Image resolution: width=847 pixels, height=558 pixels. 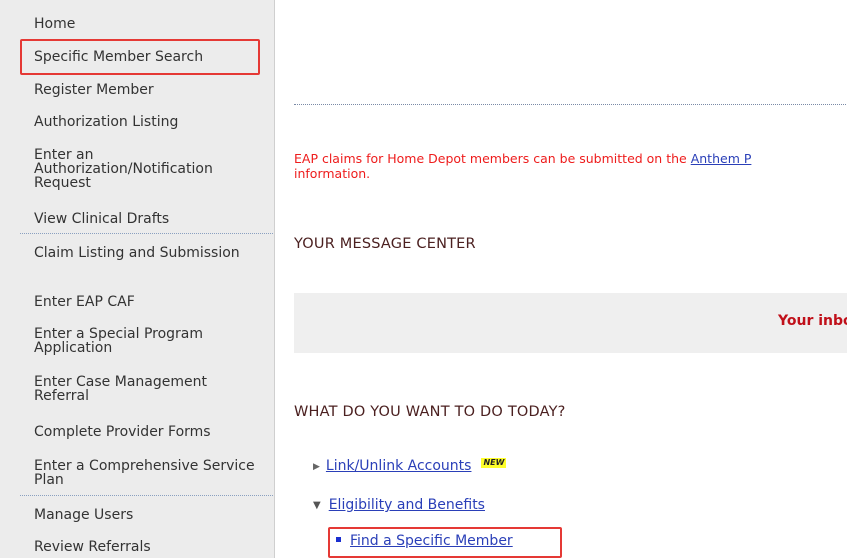 What do you see at coordinates (149, 341) in the screenshot?
I see `sidebar-item-special-program-application: Enter a Special Program Application` at bounding box center [149, 341].